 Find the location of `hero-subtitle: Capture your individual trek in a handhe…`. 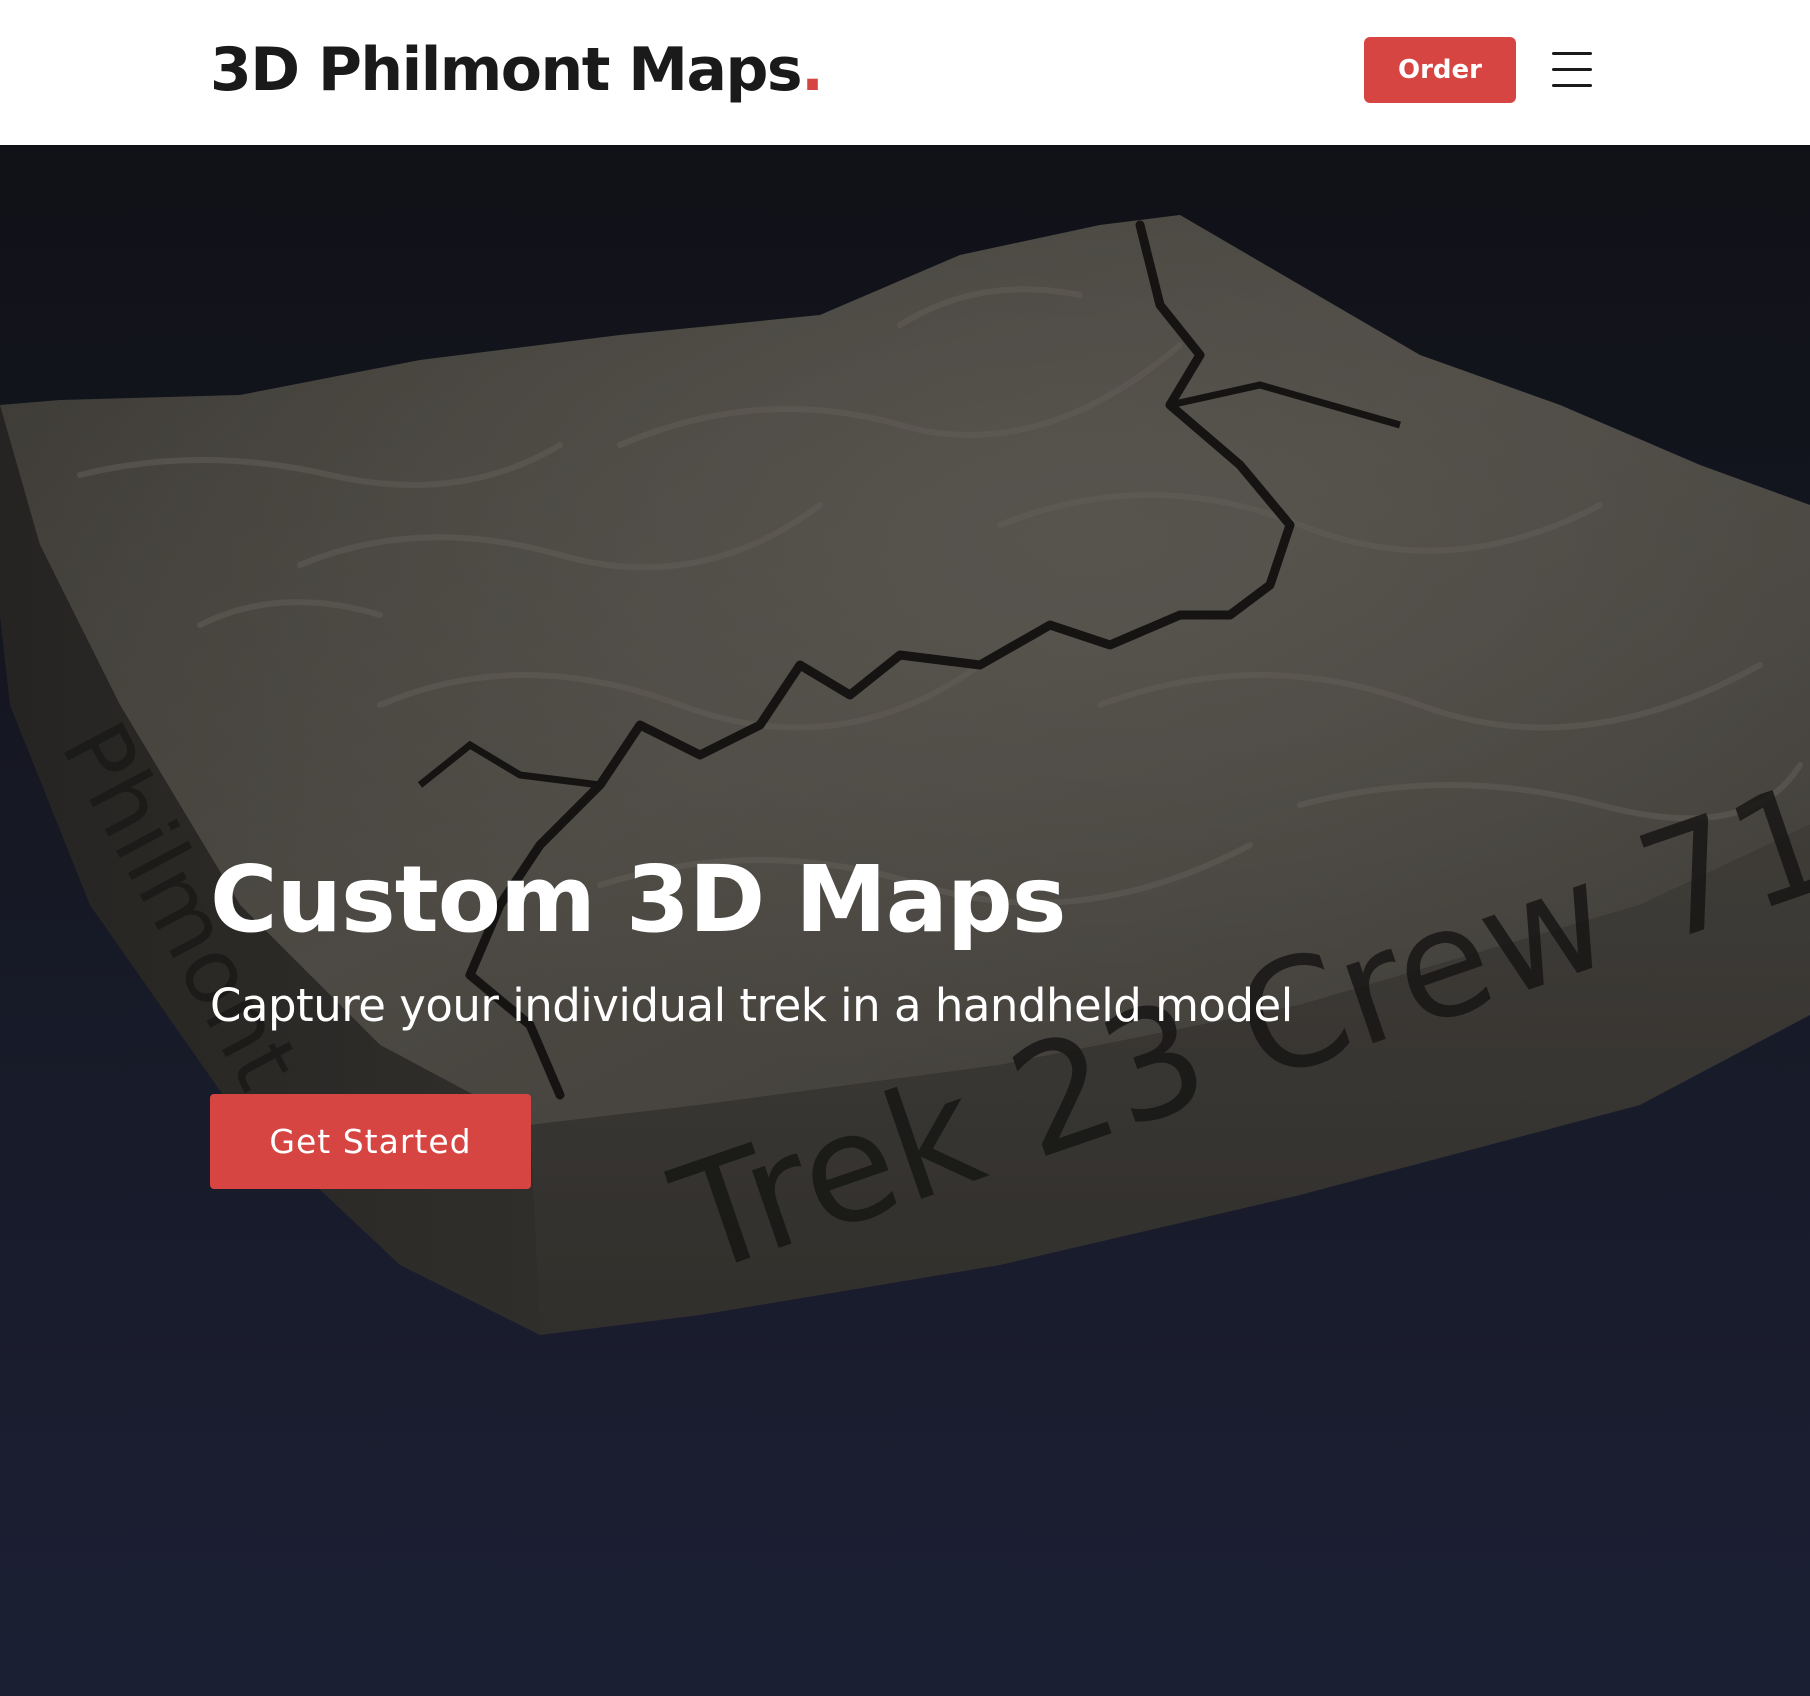

hero-subtitle: Capture your individual trek in a handhe… is located at coordinates (751, 1005).